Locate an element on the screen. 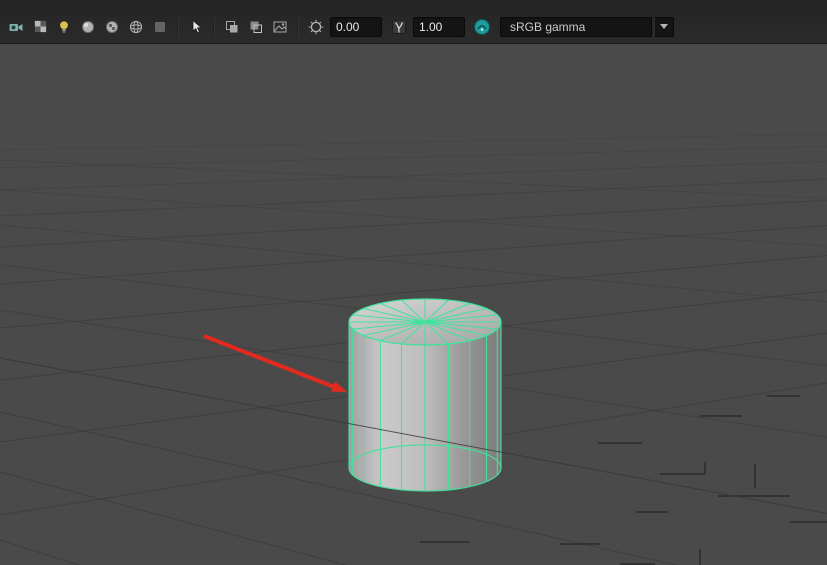 The height and width of the screenshot is (565, 827). chevron-down-icon is located at coordinates (664, 26).